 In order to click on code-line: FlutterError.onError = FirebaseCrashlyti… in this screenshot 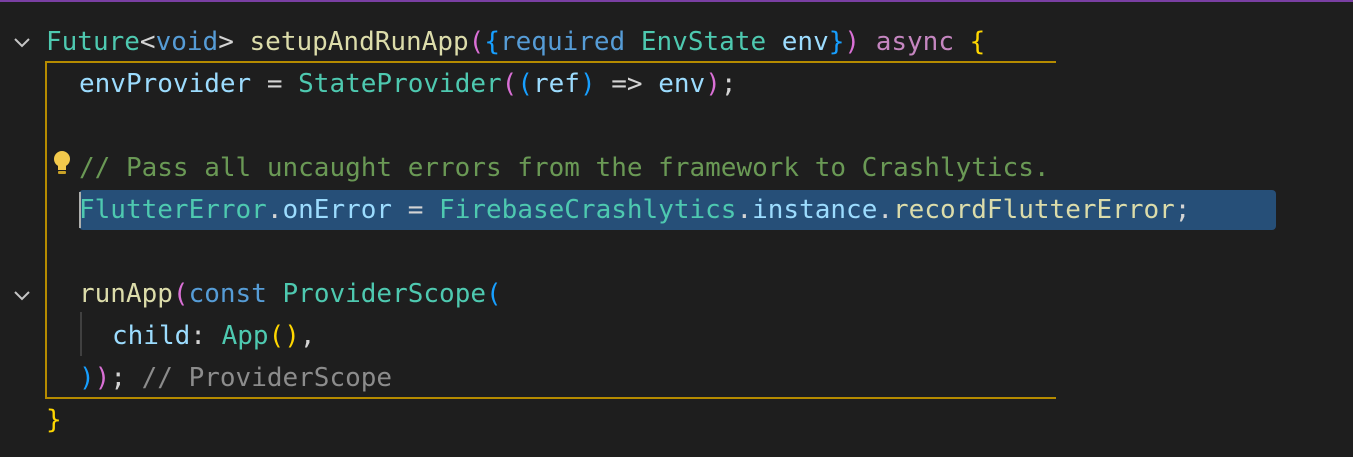, I will do `click(634, 210)`.